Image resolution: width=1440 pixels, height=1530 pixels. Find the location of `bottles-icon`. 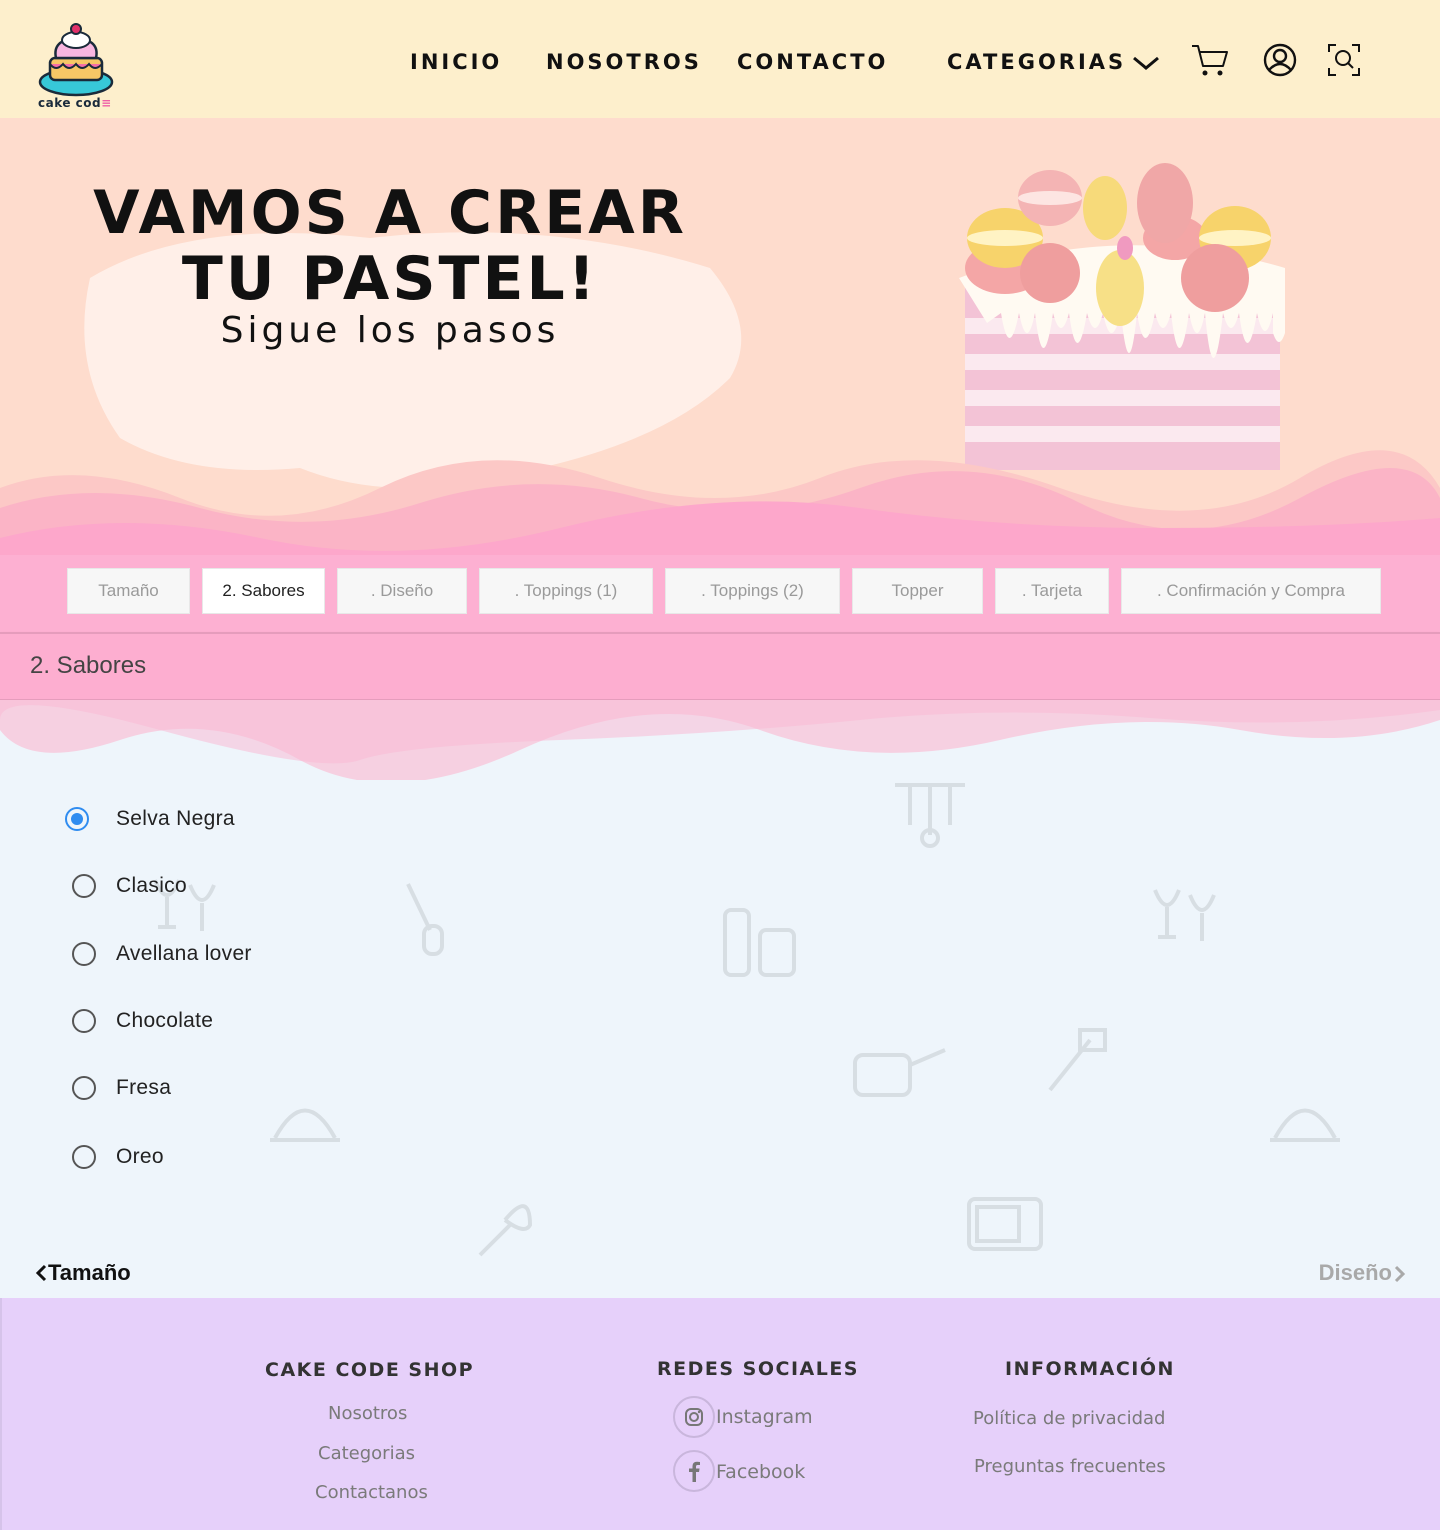

bottles-icon is located at coordinates (759, 942).